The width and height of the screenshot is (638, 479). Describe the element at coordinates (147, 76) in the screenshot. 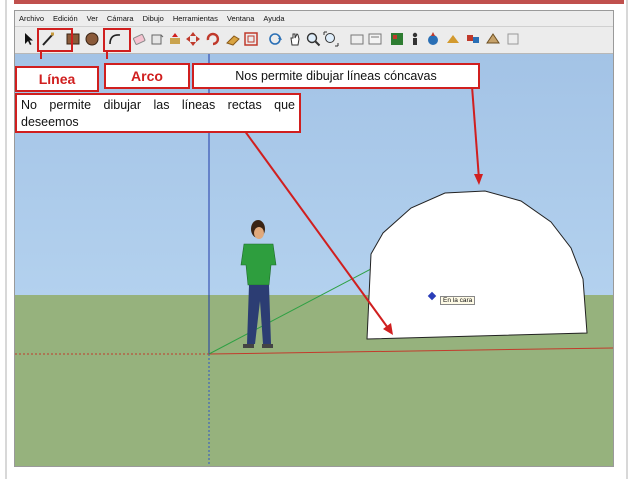

I see `callout-arco: Arco` at that location.